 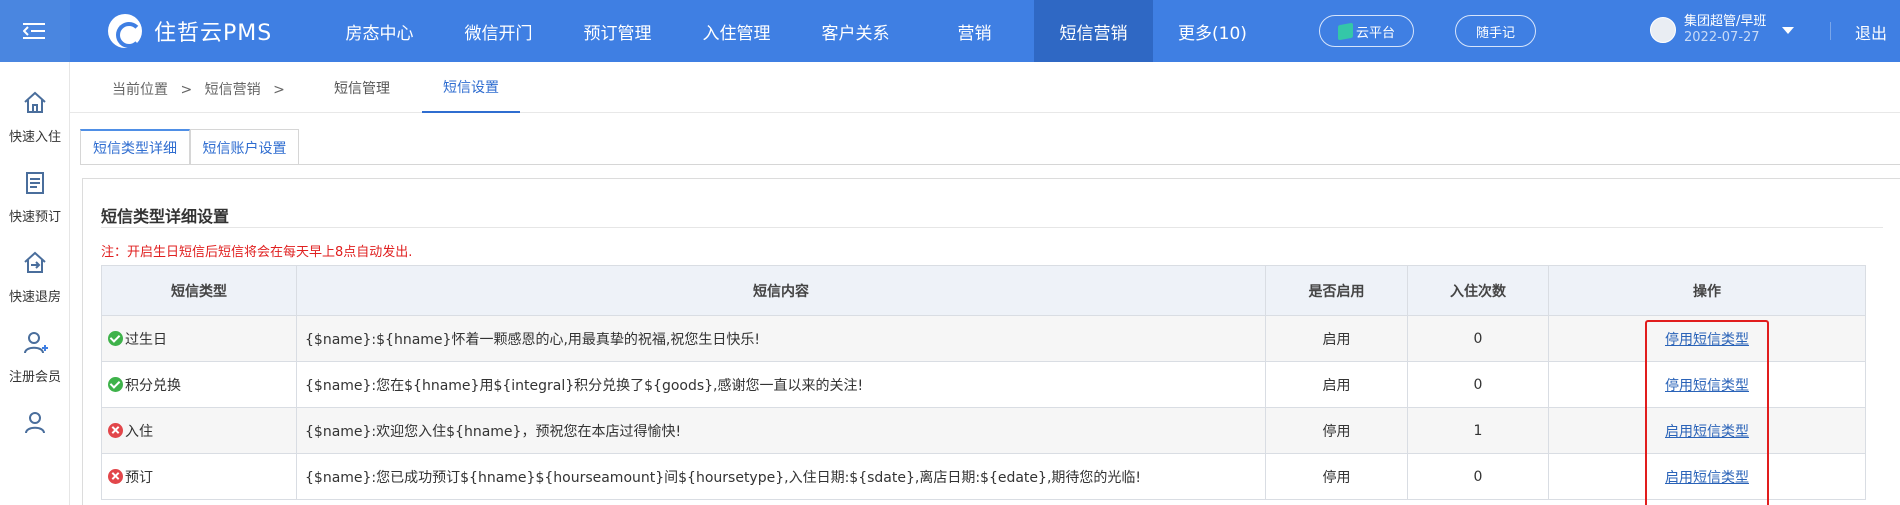 What do you see at coordinates (498, 31) in the screenshot?
I see `nav-item-wechat-door: 微信开门` at bounding box center [498, 31].